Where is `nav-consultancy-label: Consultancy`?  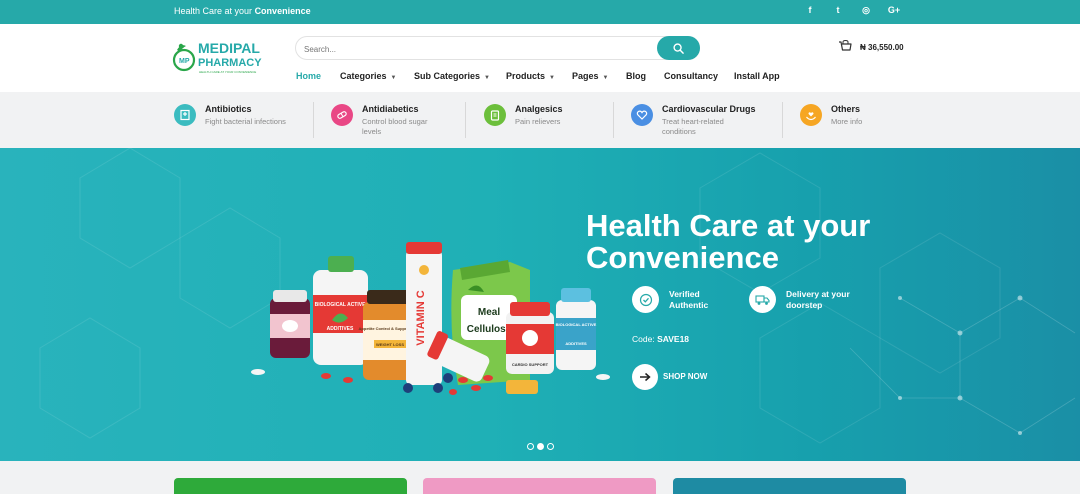 nav-consultancy-label: Consultancy is located at coordinates (691, 76).